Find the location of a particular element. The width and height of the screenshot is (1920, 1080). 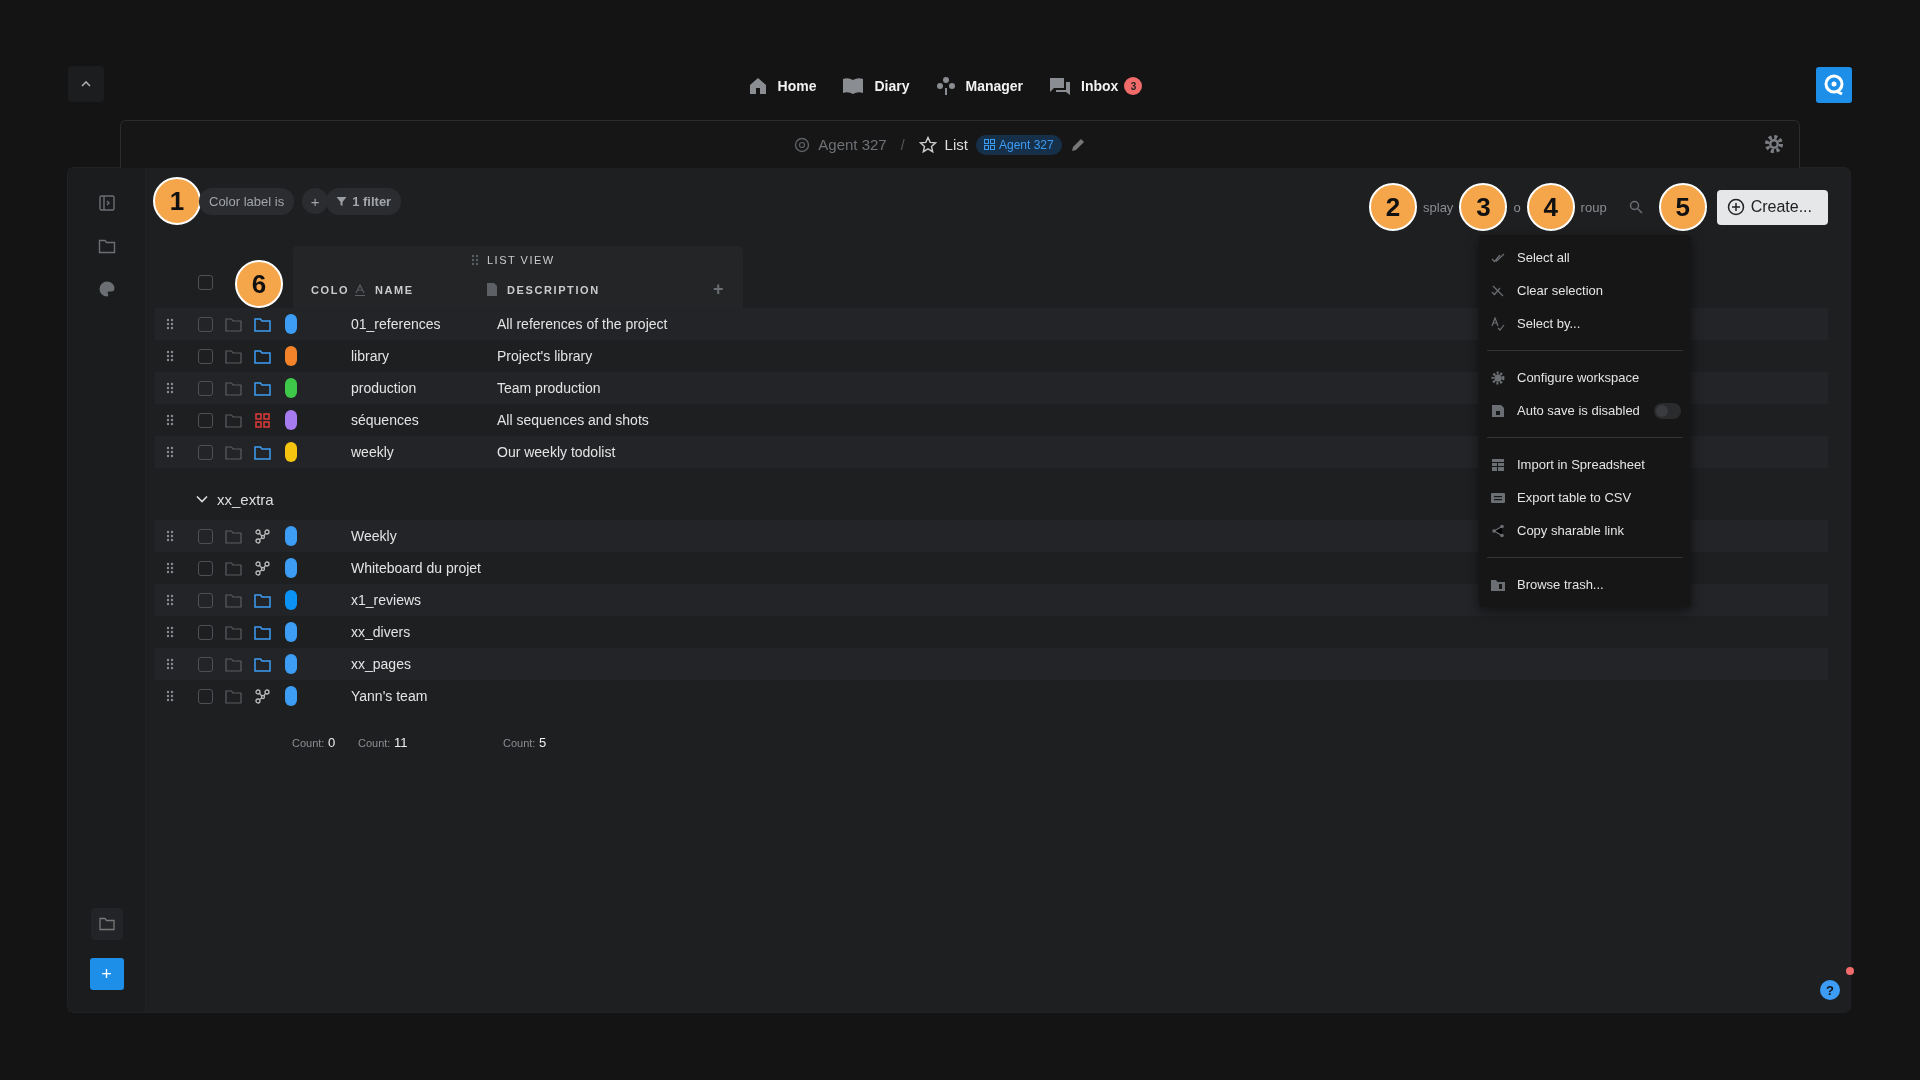

star-icon is located at coordinates (927, 144).